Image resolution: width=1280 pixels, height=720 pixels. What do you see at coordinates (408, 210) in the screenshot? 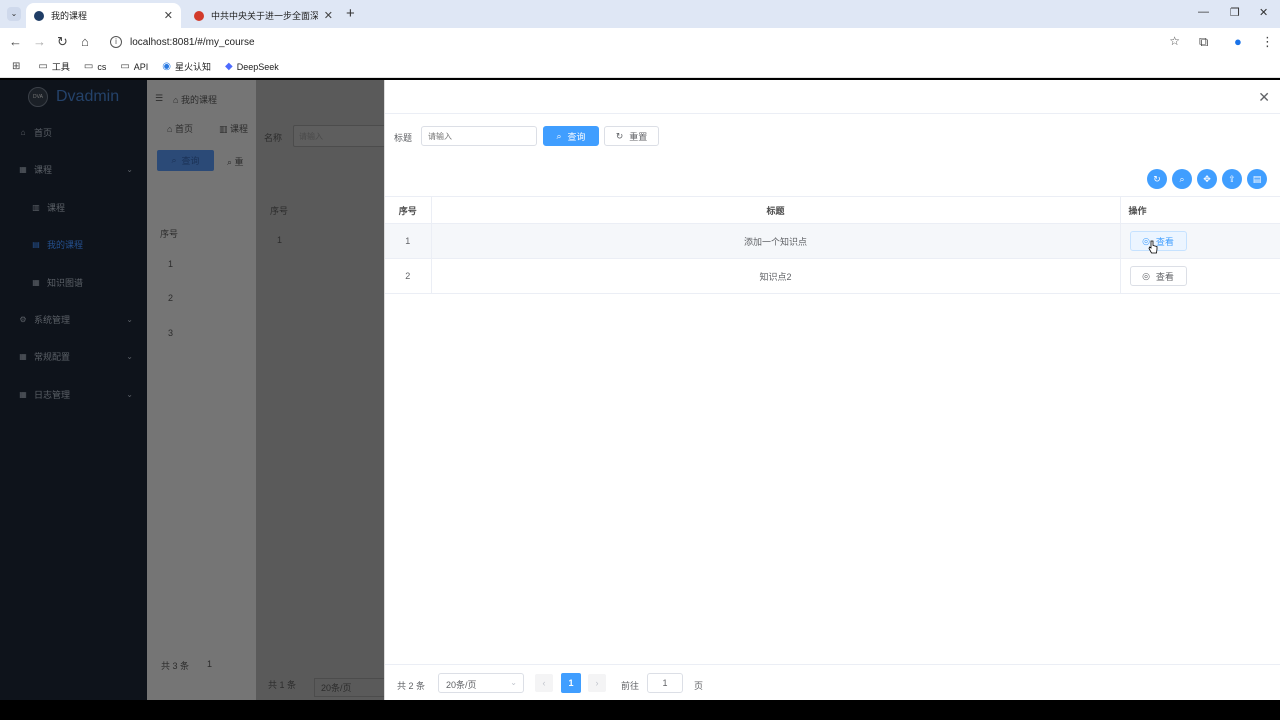
I see `col-index-header: 序号` at bounding box center [408, 210].